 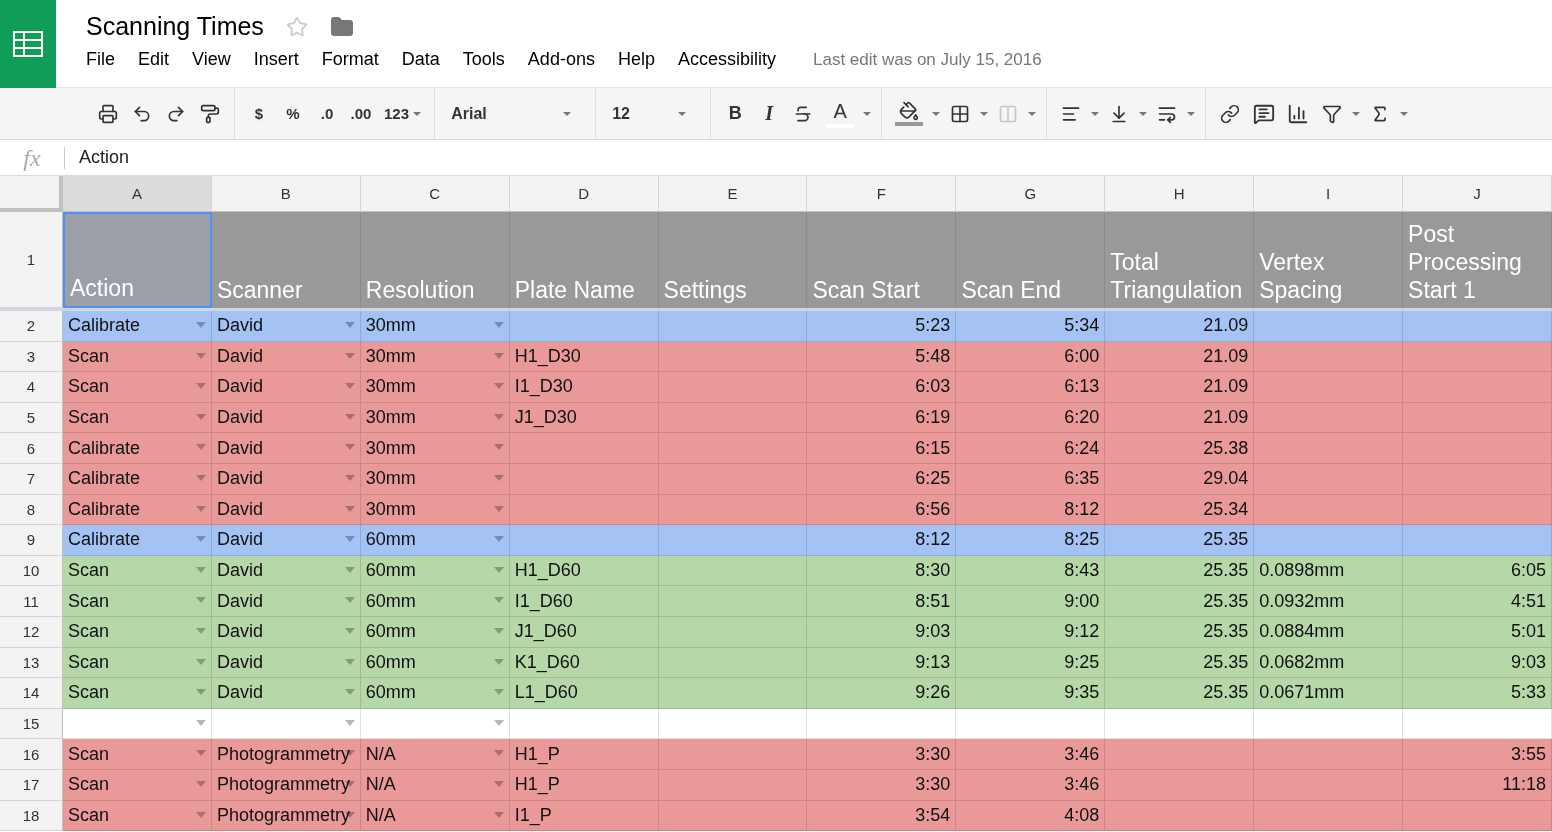 I want to click on row-header: 6, so click(x=31, y=448).